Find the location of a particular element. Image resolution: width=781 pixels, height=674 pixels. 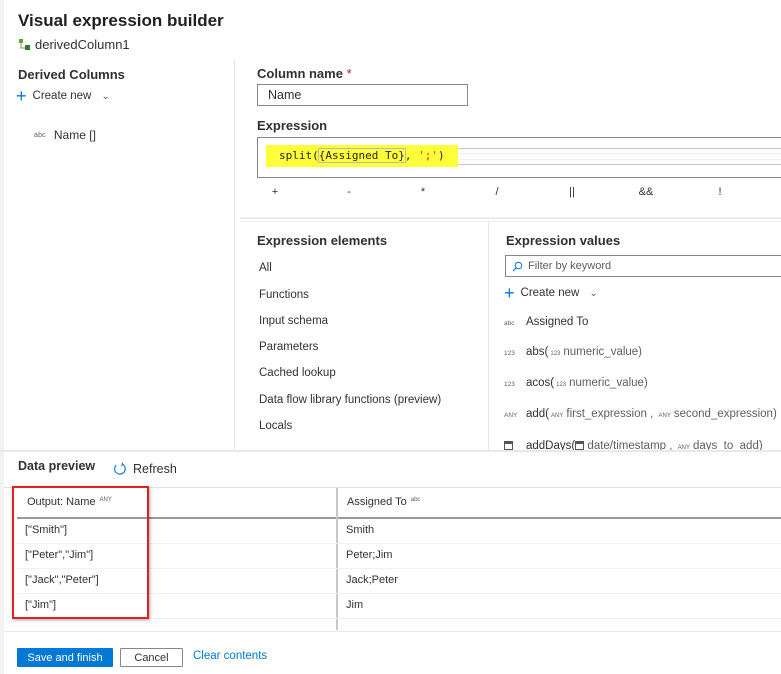

elements-values-divider is located at coordinates (488, 336).